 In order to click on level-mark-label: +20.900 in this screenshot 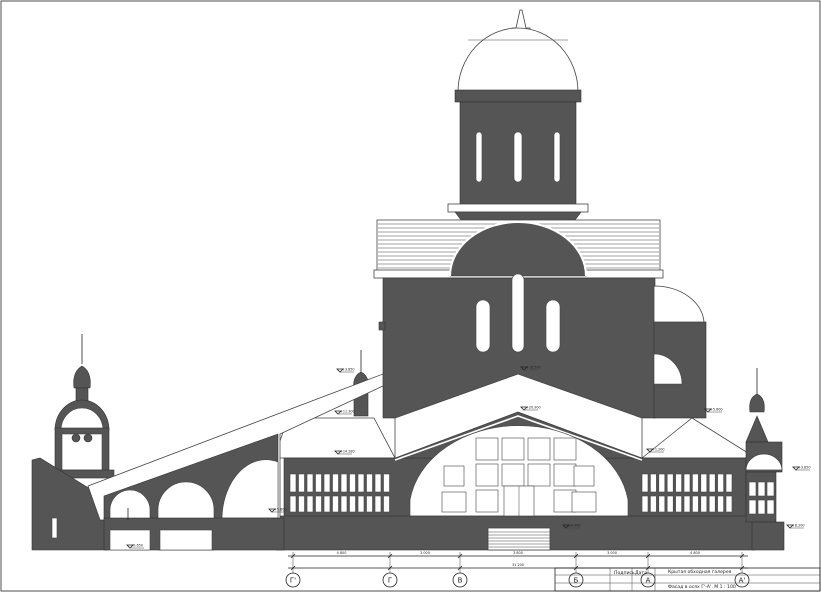, I will do `click(533, 408)`.